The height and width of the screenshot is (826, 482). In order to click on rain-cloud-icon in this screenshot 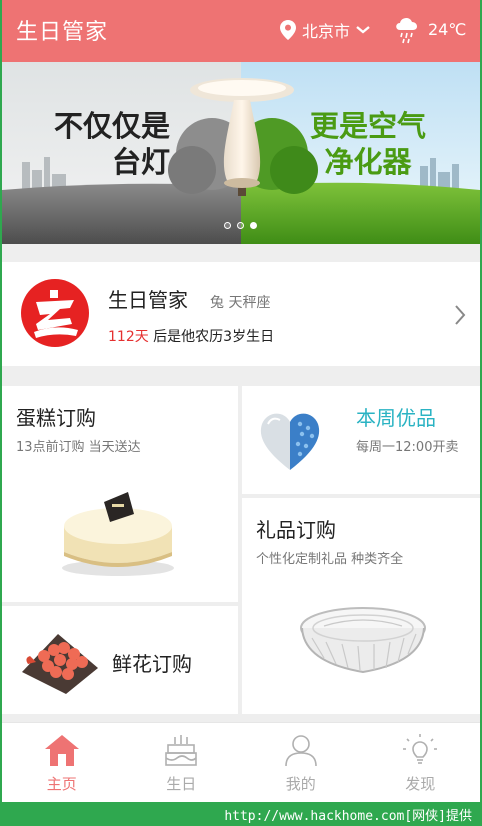, I will do `click(407, 30)`.